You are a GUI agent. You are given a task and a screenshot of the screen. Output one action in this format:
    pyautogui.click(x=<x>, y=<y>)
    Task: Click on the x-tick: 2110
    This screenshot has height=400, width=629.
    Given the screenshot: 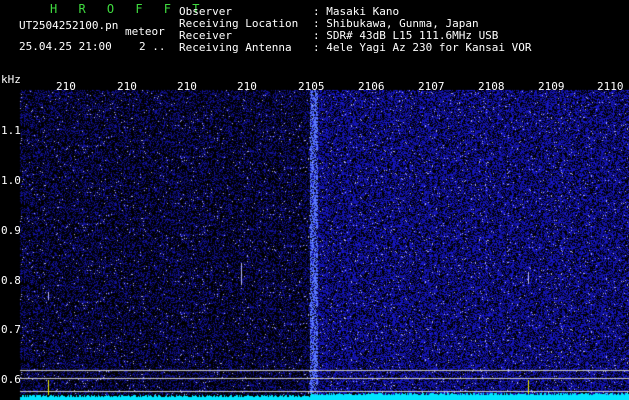 What is the action you would take?
    pyautogui.click(x=610, y=86)
    